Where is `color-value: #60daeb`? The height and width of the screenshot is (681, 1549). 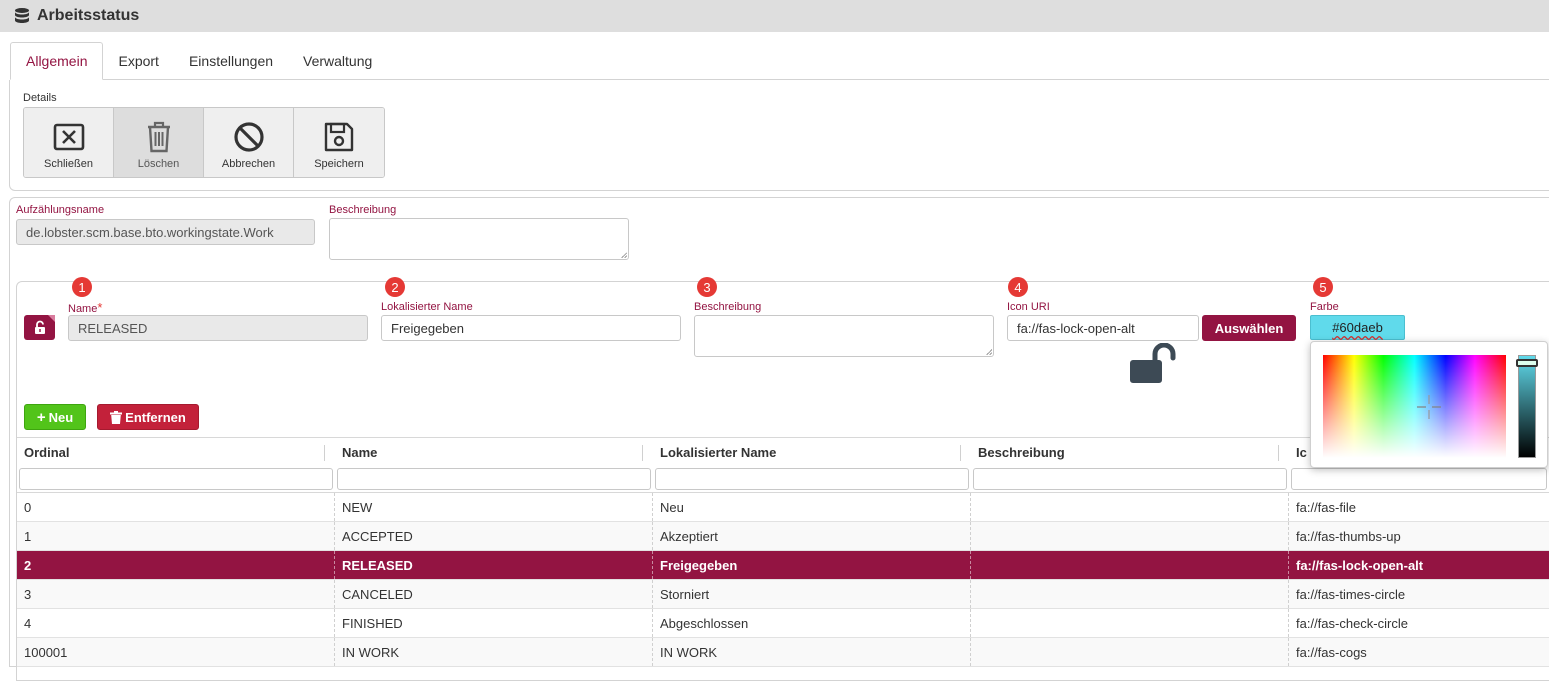
color-value: #60daeb is located at coordinates (1357, 327).